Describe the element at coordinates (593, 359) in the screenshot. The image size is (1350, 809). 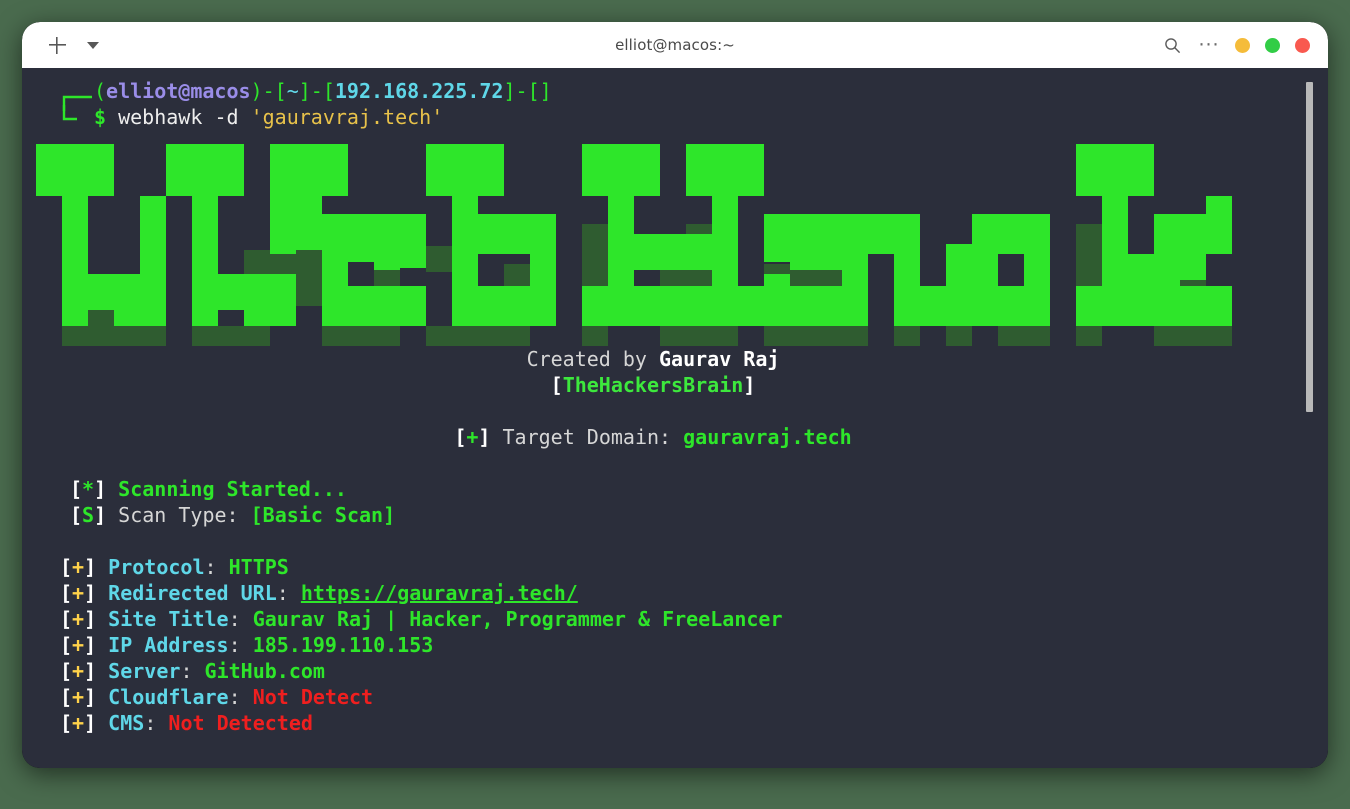
I see `credits-prefix: Created by` at that location.